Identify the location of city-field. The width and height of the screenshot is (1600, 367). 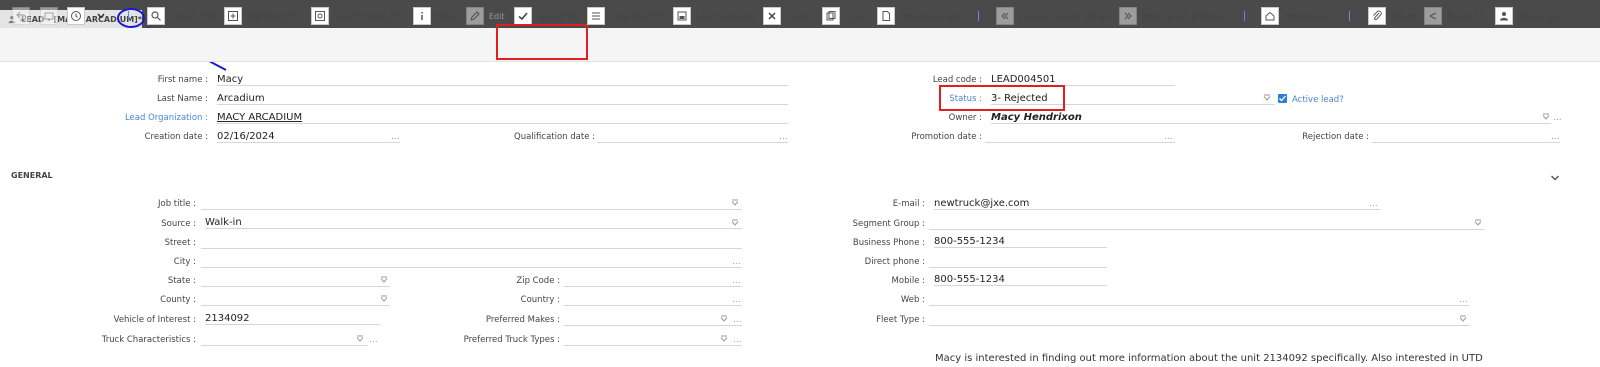
(471, 262).